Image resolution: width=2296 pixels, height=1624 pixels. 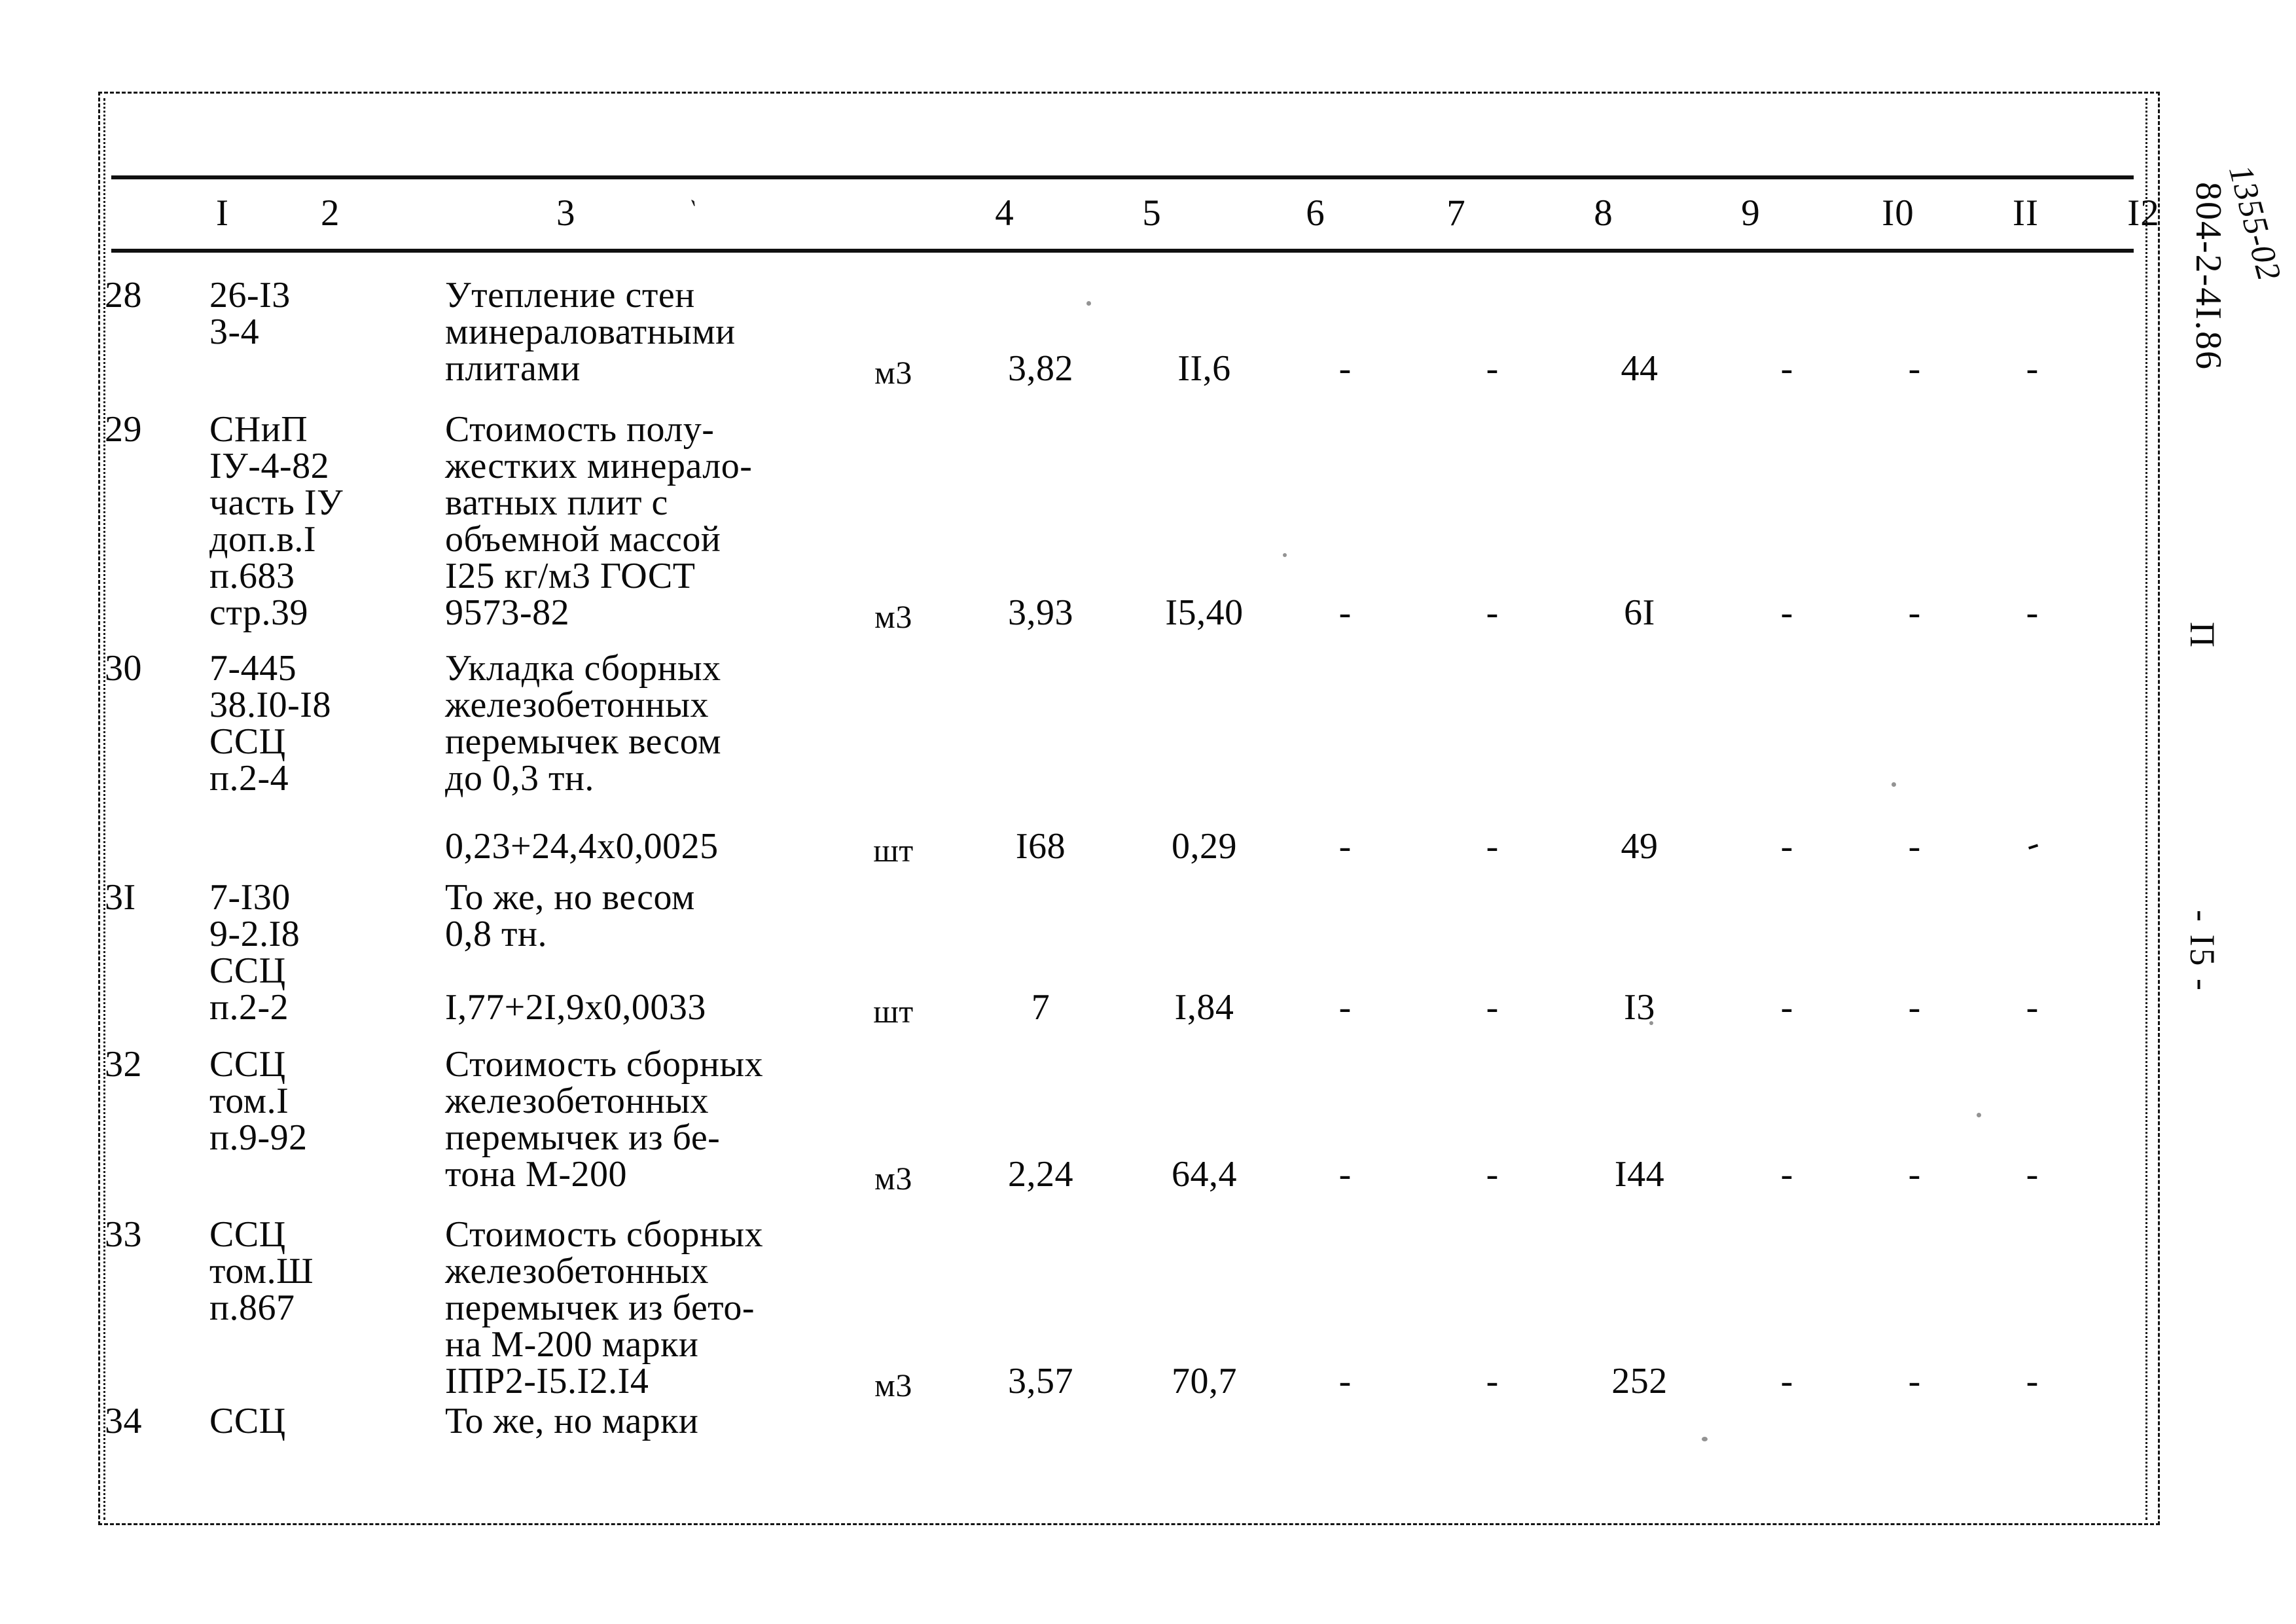 I want to click on row-description-line: Утепление стен, so click(x=570, y=295).